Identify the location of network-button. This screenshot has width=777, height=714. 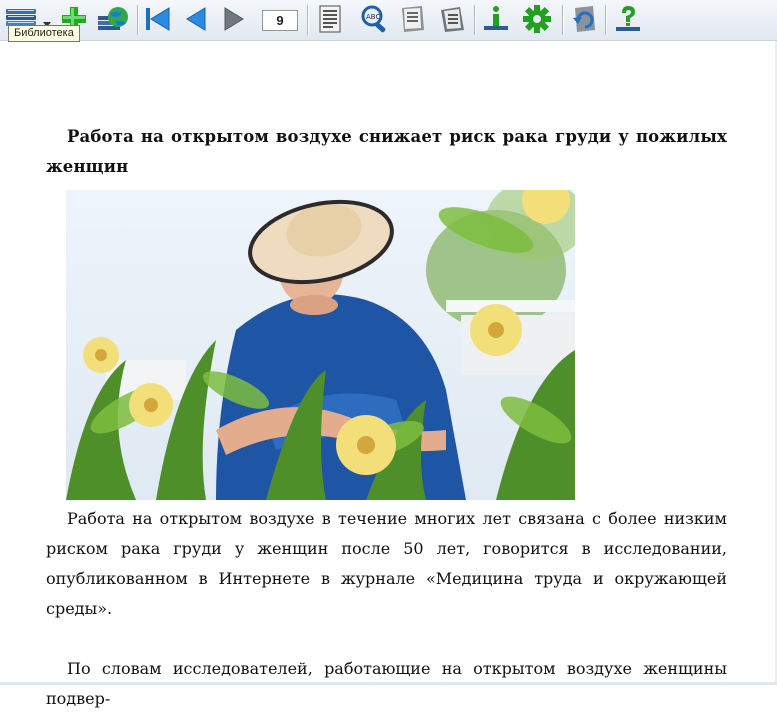
(113, 19).